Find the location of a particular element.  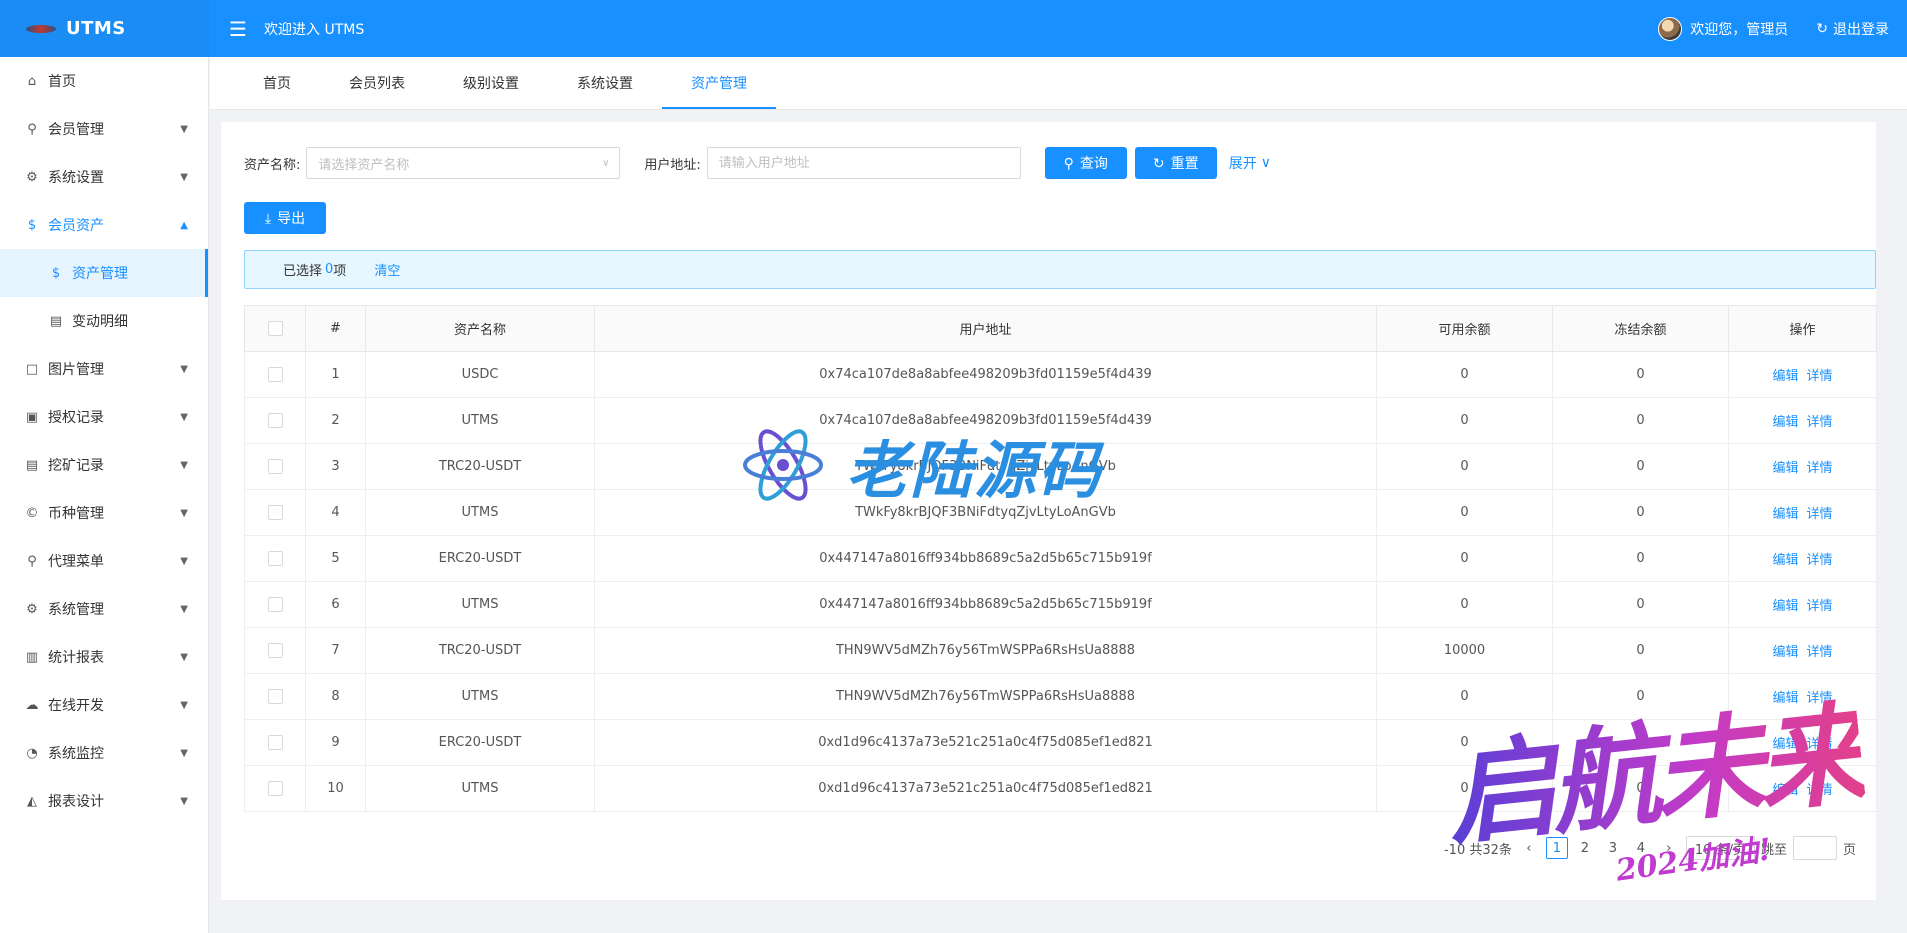

page-3: 3 is located at coordinates (1613, 848).